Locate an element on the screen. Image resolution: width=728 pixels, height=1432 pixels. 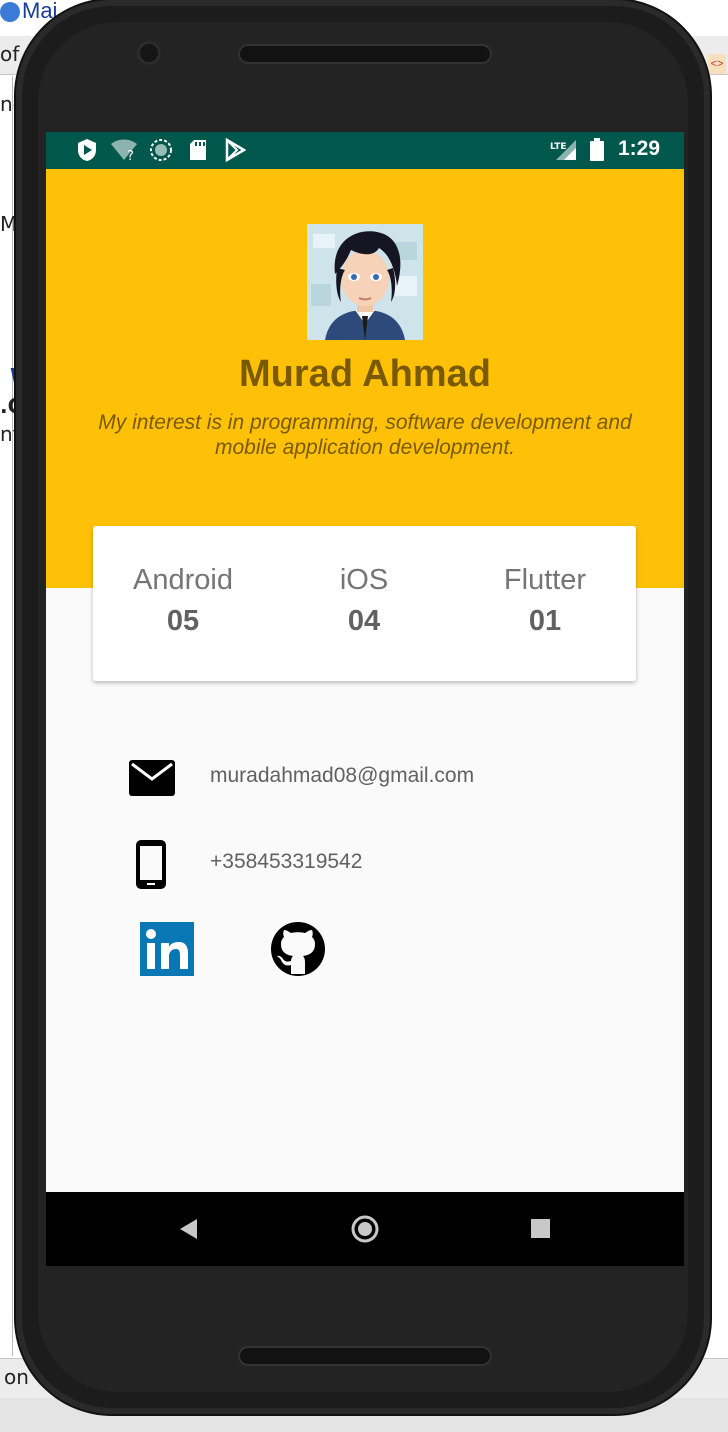
ide-marker: <> is located at coordinates (717, 64).